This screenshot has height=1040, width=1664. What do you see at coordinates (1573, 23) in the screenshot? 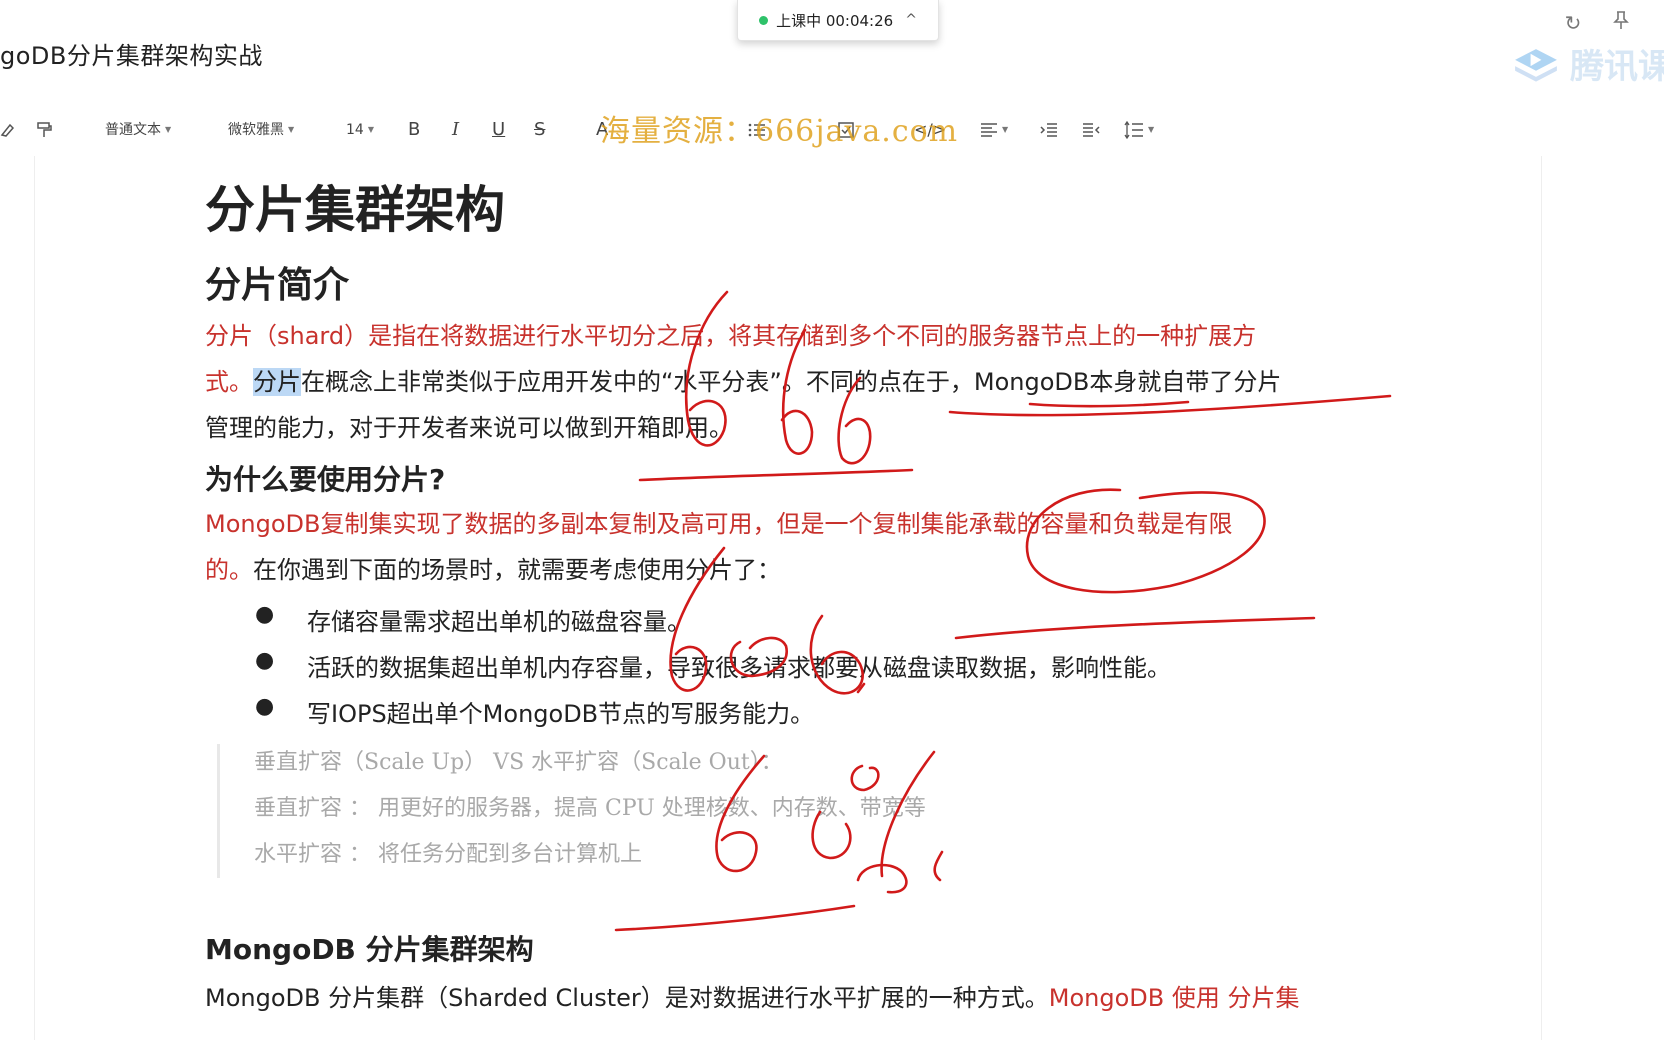
I see `refresh-icon: ↻` at bounding box center [1573, 23].